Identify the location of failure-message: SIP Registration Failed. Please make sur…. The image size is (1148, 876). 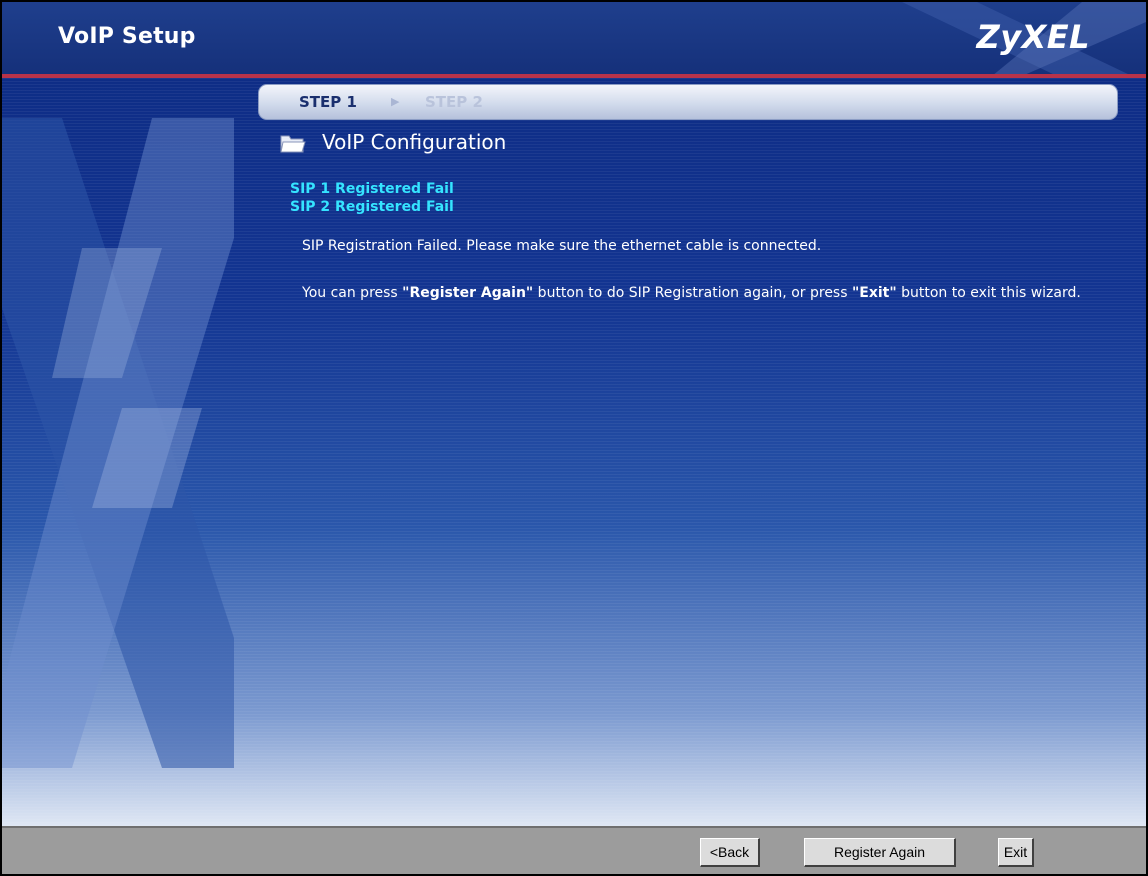
(562, 246).